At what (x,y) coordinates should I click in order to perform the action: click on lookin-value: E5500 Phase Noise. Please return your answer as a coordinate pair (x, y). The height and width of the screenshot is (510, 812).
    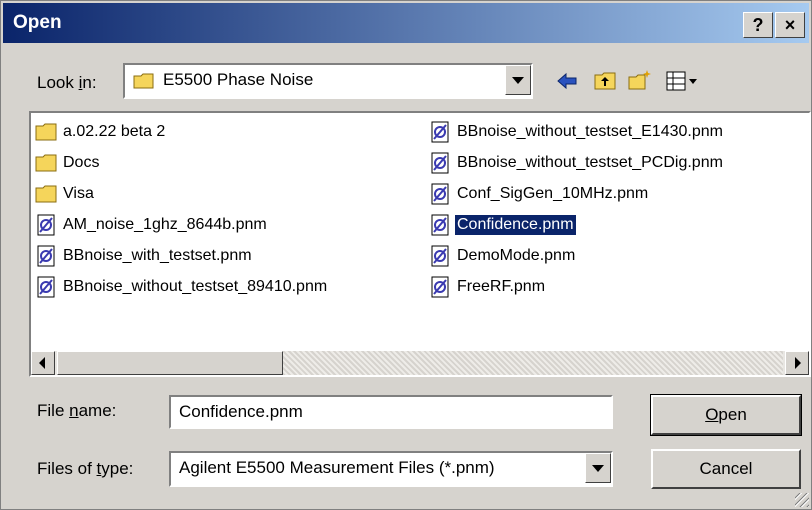
    Looking at the image, I should click on (238, 79).